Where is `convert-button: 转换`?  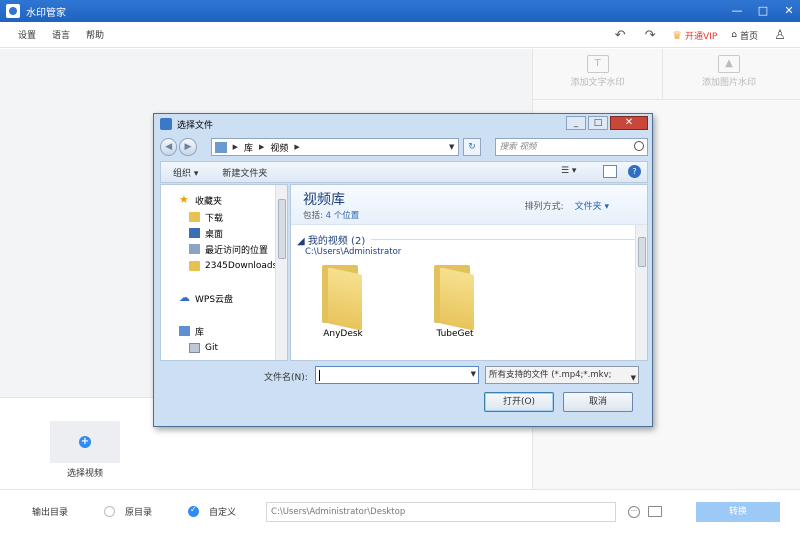
convert-button: 转换 is located at coordinates (738, 511).